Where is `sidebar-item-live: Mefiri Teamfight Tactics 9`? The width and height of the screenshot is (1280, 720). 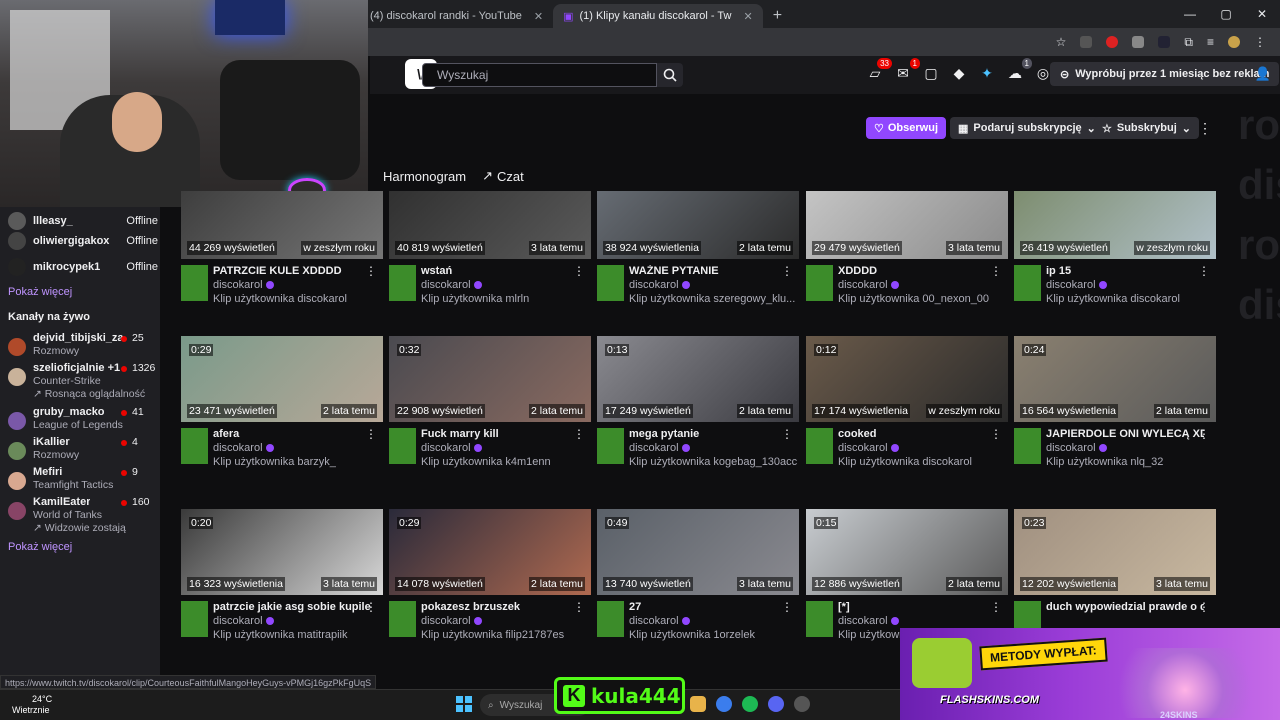 sidebar-item-live: Mefiri Teamfight Tactics 9 is located at coordinates (83, 481).